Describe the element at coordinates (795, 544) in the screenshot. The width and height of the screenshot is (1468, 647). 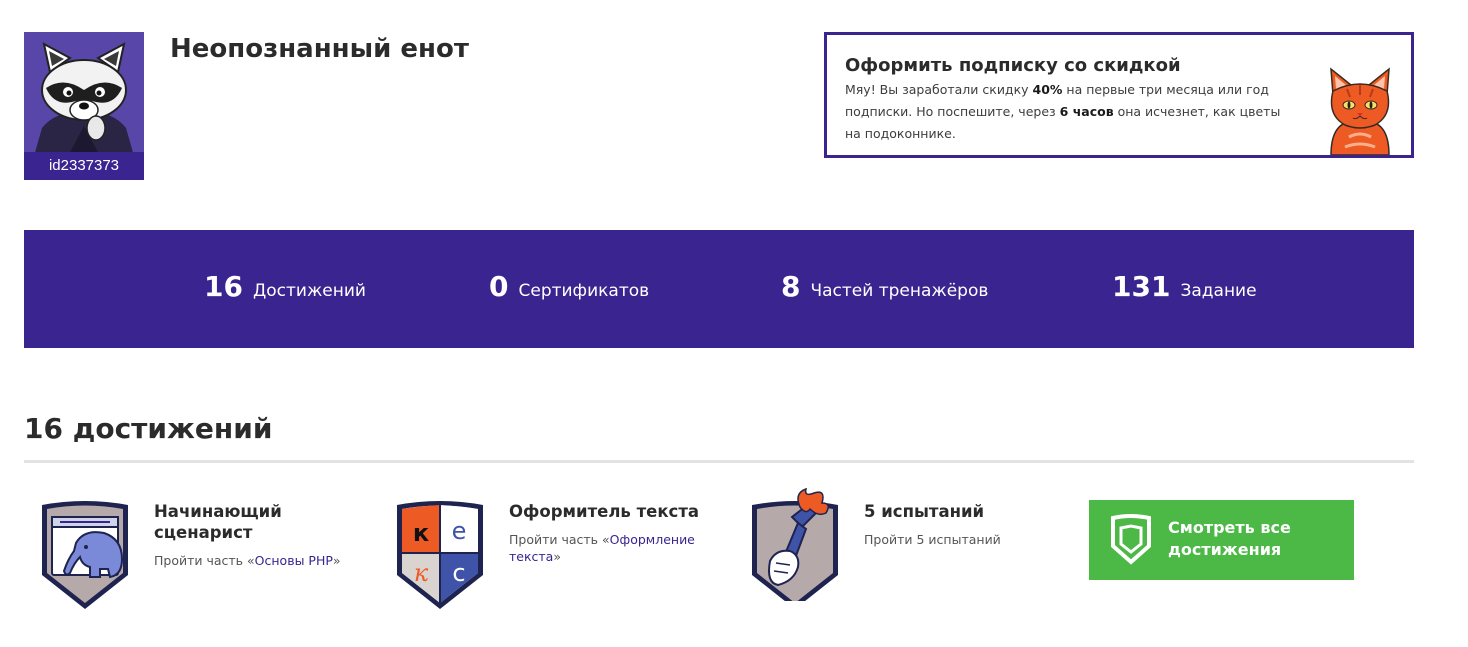
I see `torch-badge-icon` at that location.